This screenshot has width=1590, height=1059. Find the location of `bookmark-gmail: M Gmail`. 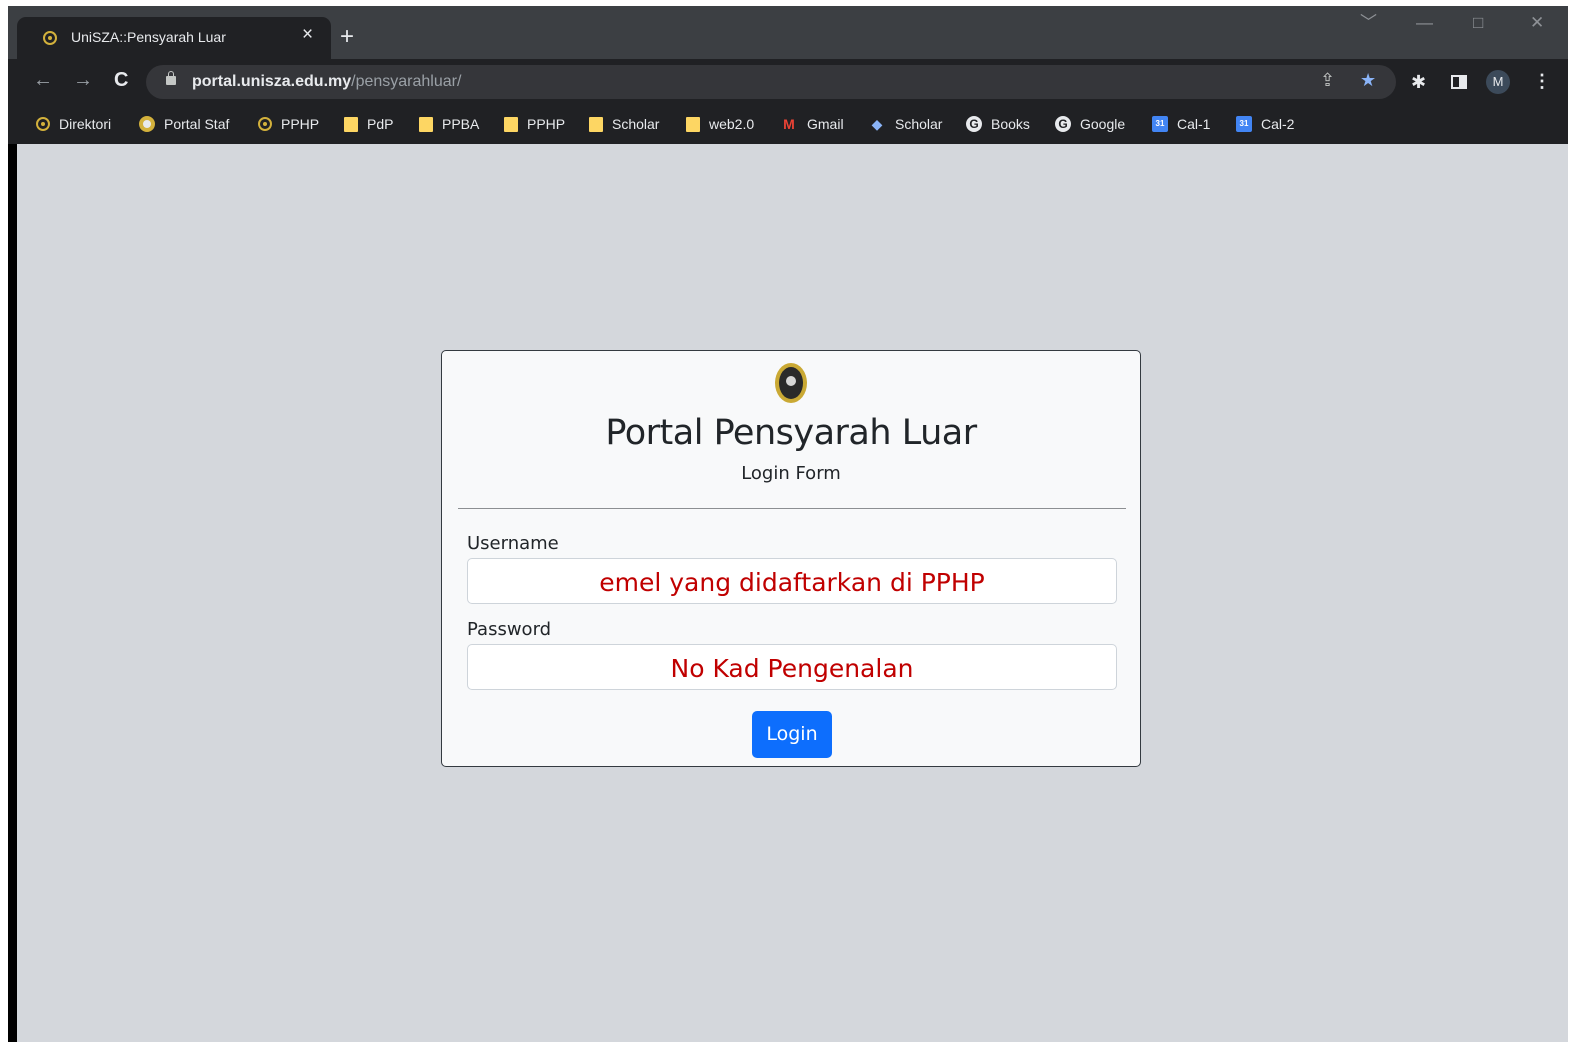

bookmark-gmail: M Gmail is located at coordinates (812, 124).